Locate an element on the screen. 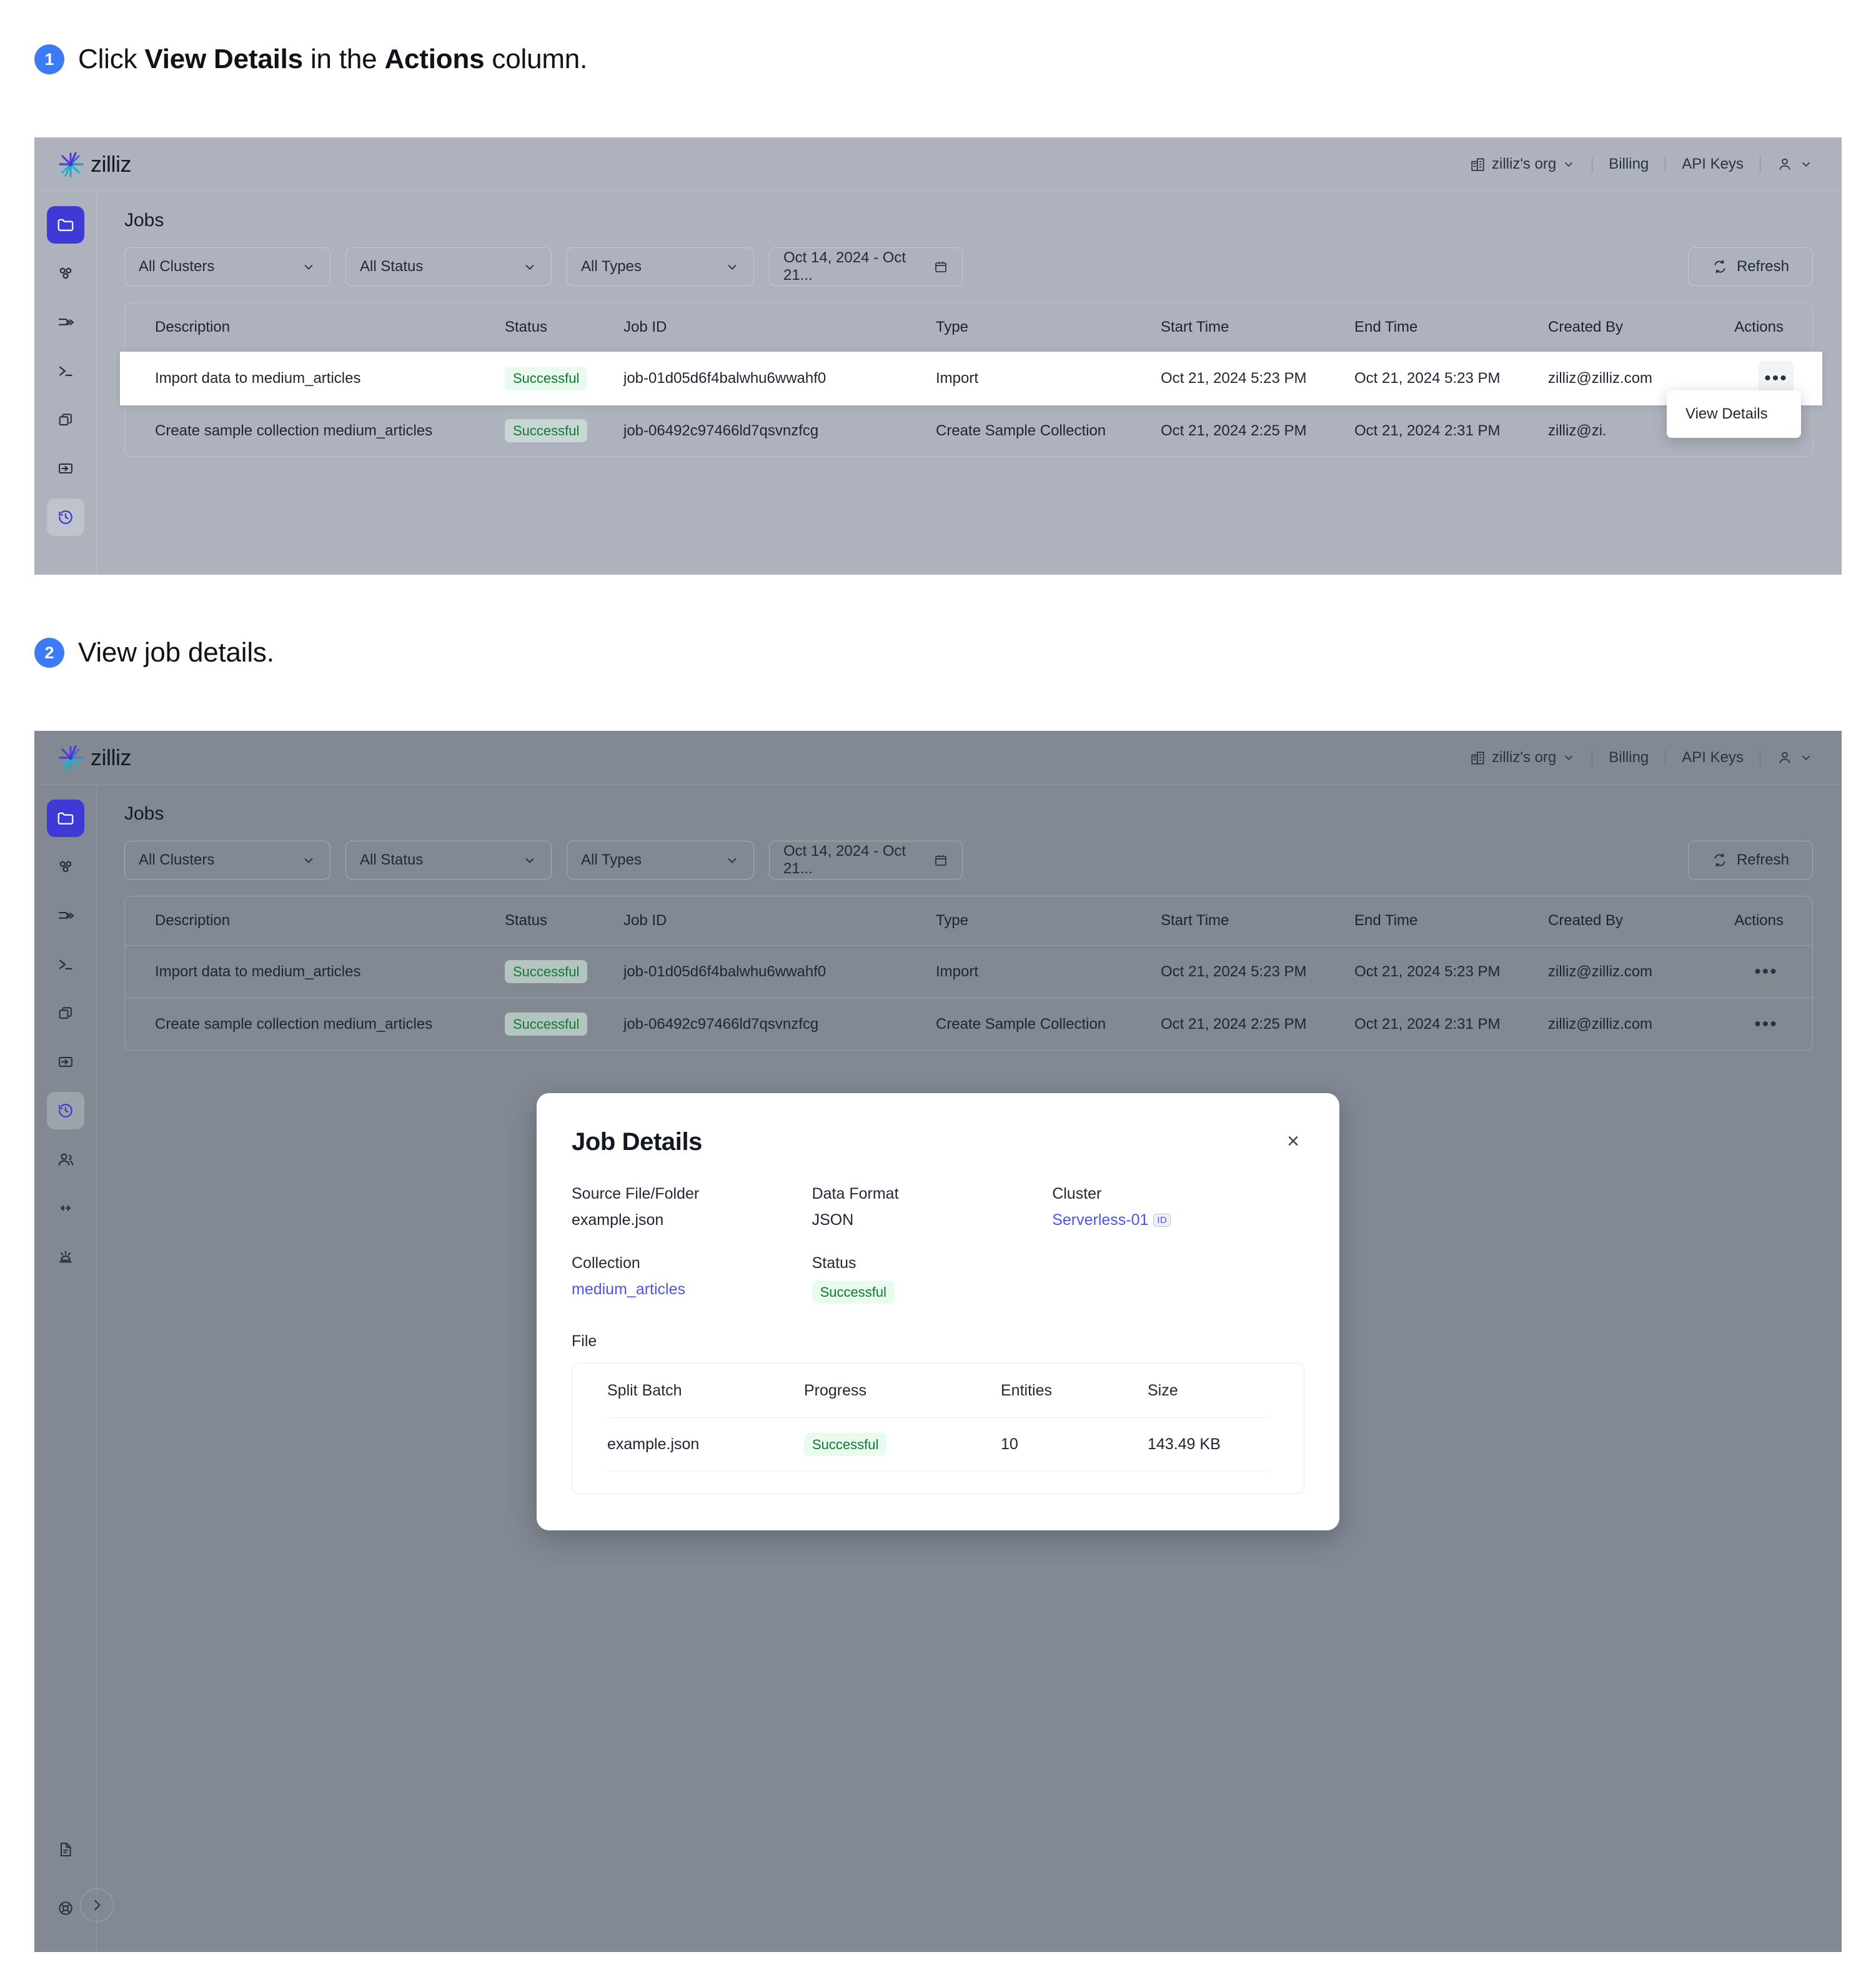 The height and width of the screenshot is (1977, 1876). folder-icon is located at coordinates (65, 818).